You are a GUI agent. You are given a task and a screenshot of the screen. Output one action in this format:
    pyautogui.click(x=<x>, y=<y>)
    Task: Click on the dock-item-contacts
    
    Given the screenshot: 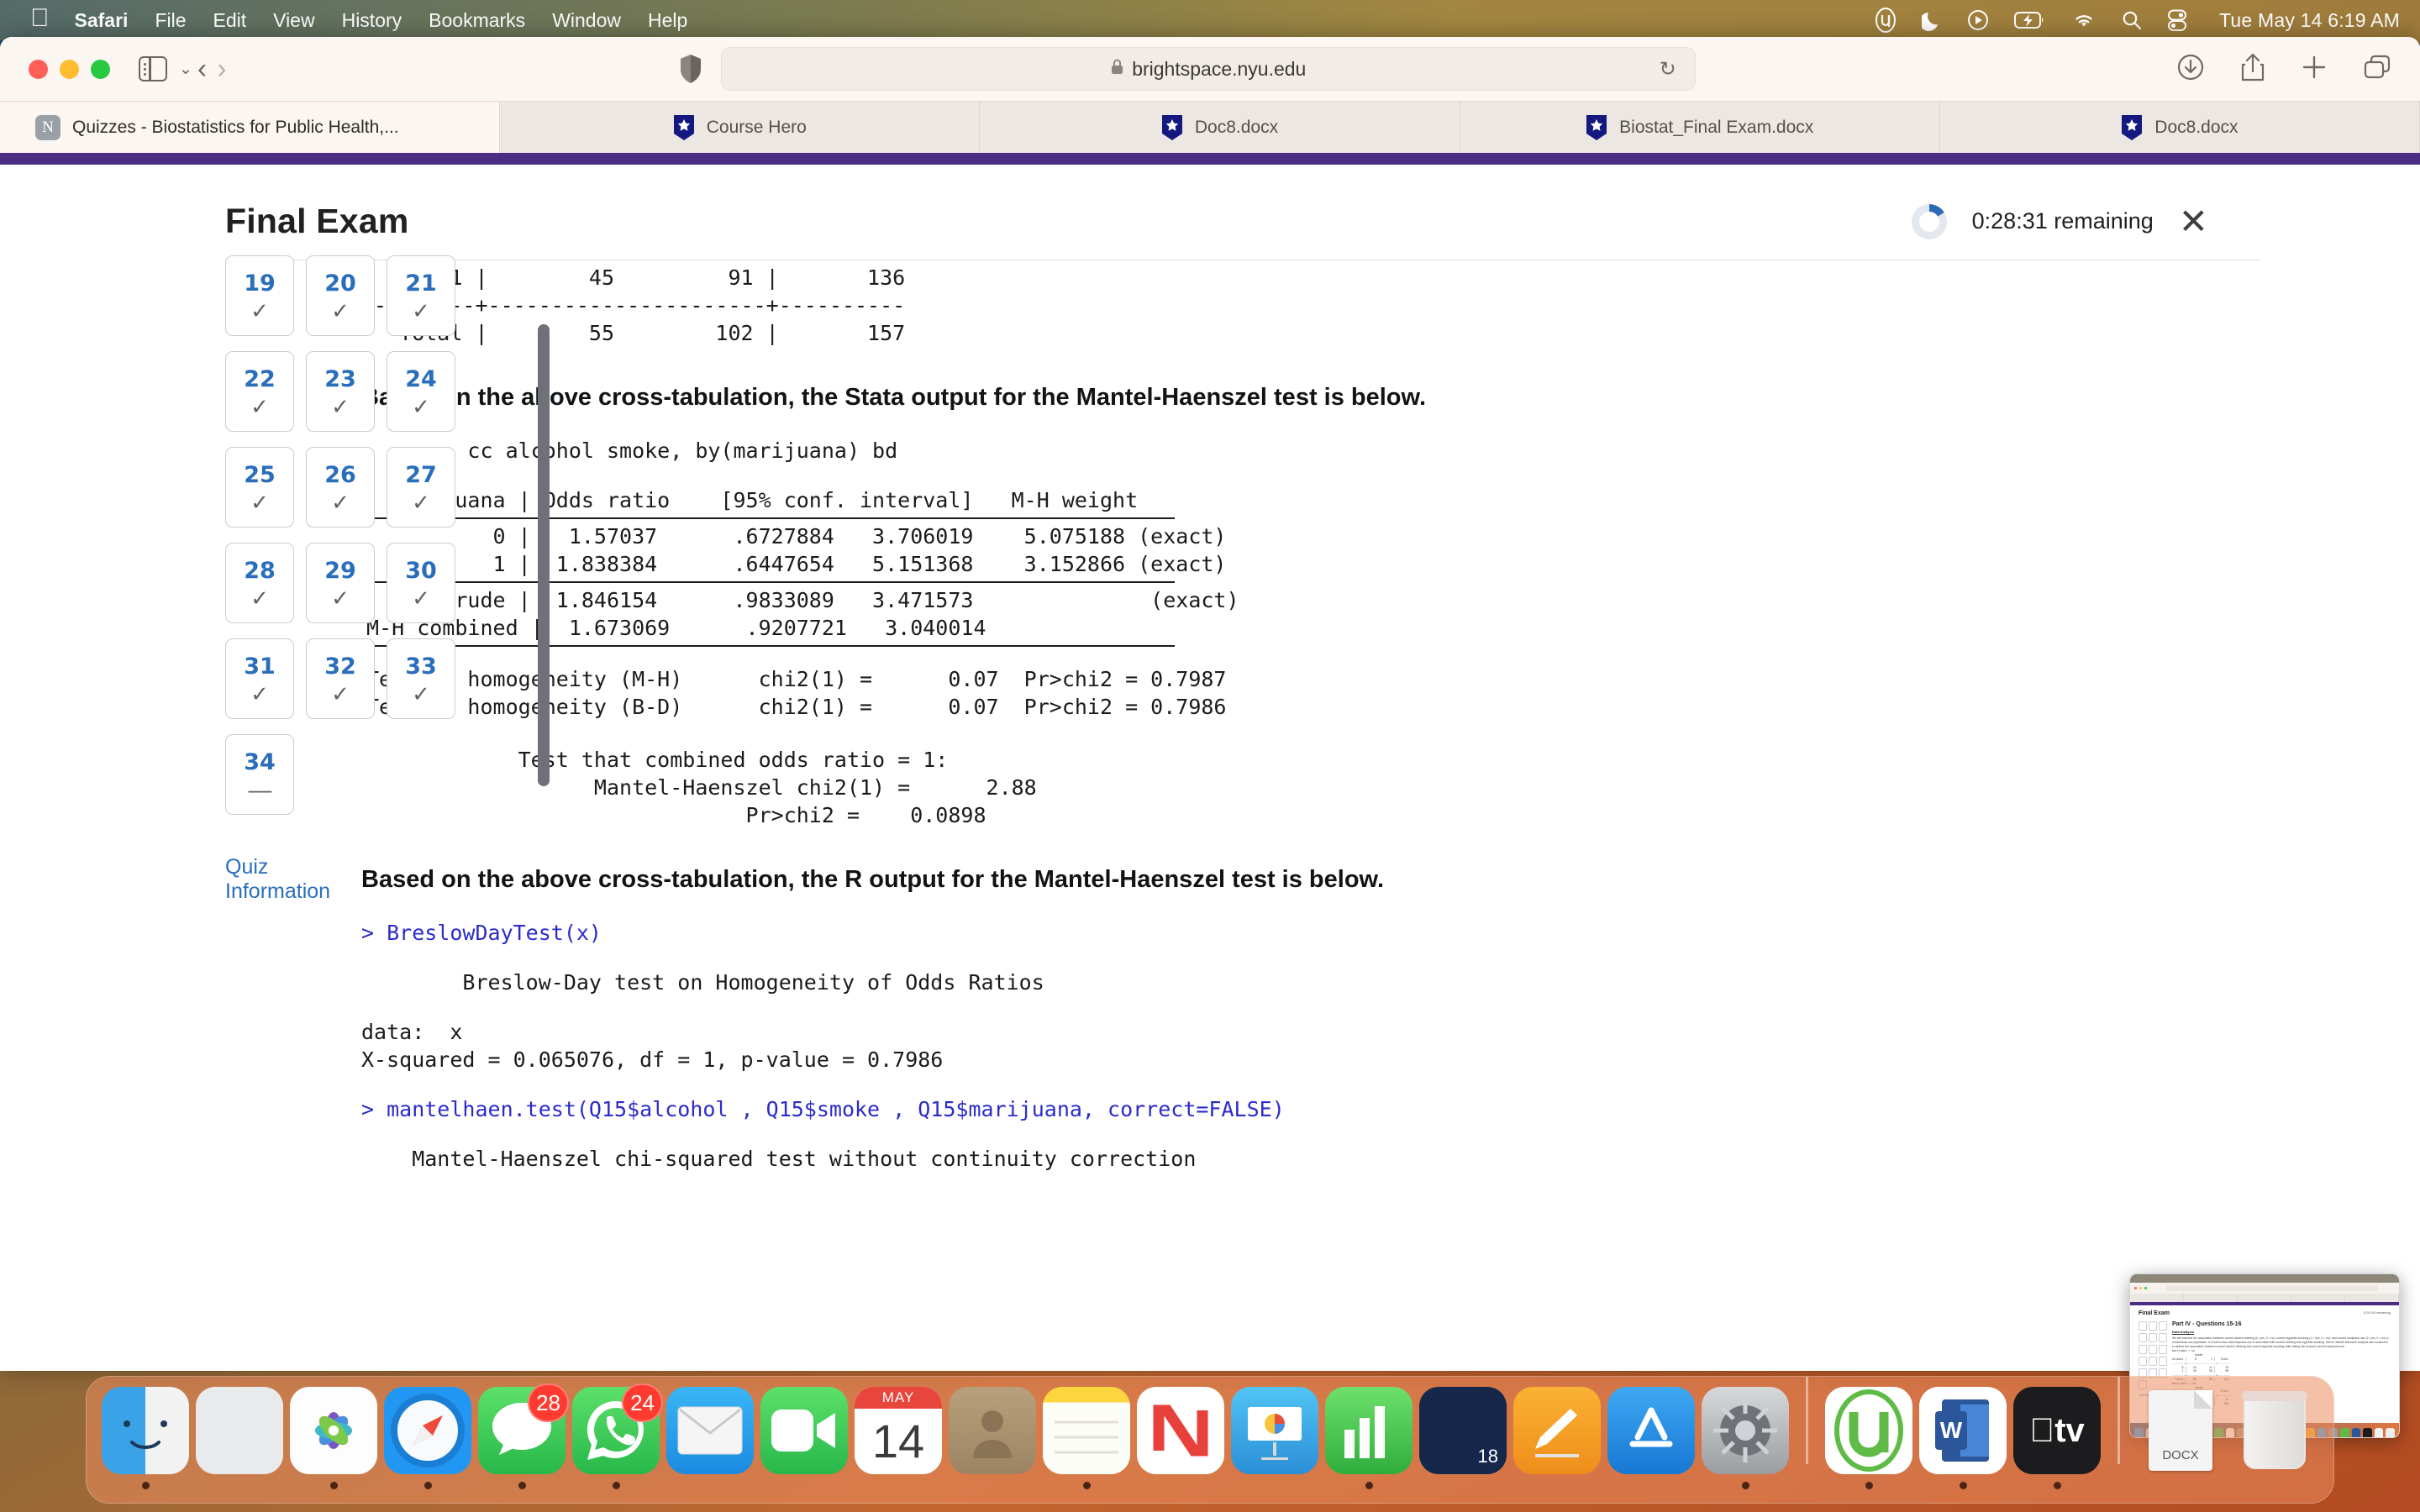 What is the action you would take?
    pyautogui.click(x=992, y=1438)
    